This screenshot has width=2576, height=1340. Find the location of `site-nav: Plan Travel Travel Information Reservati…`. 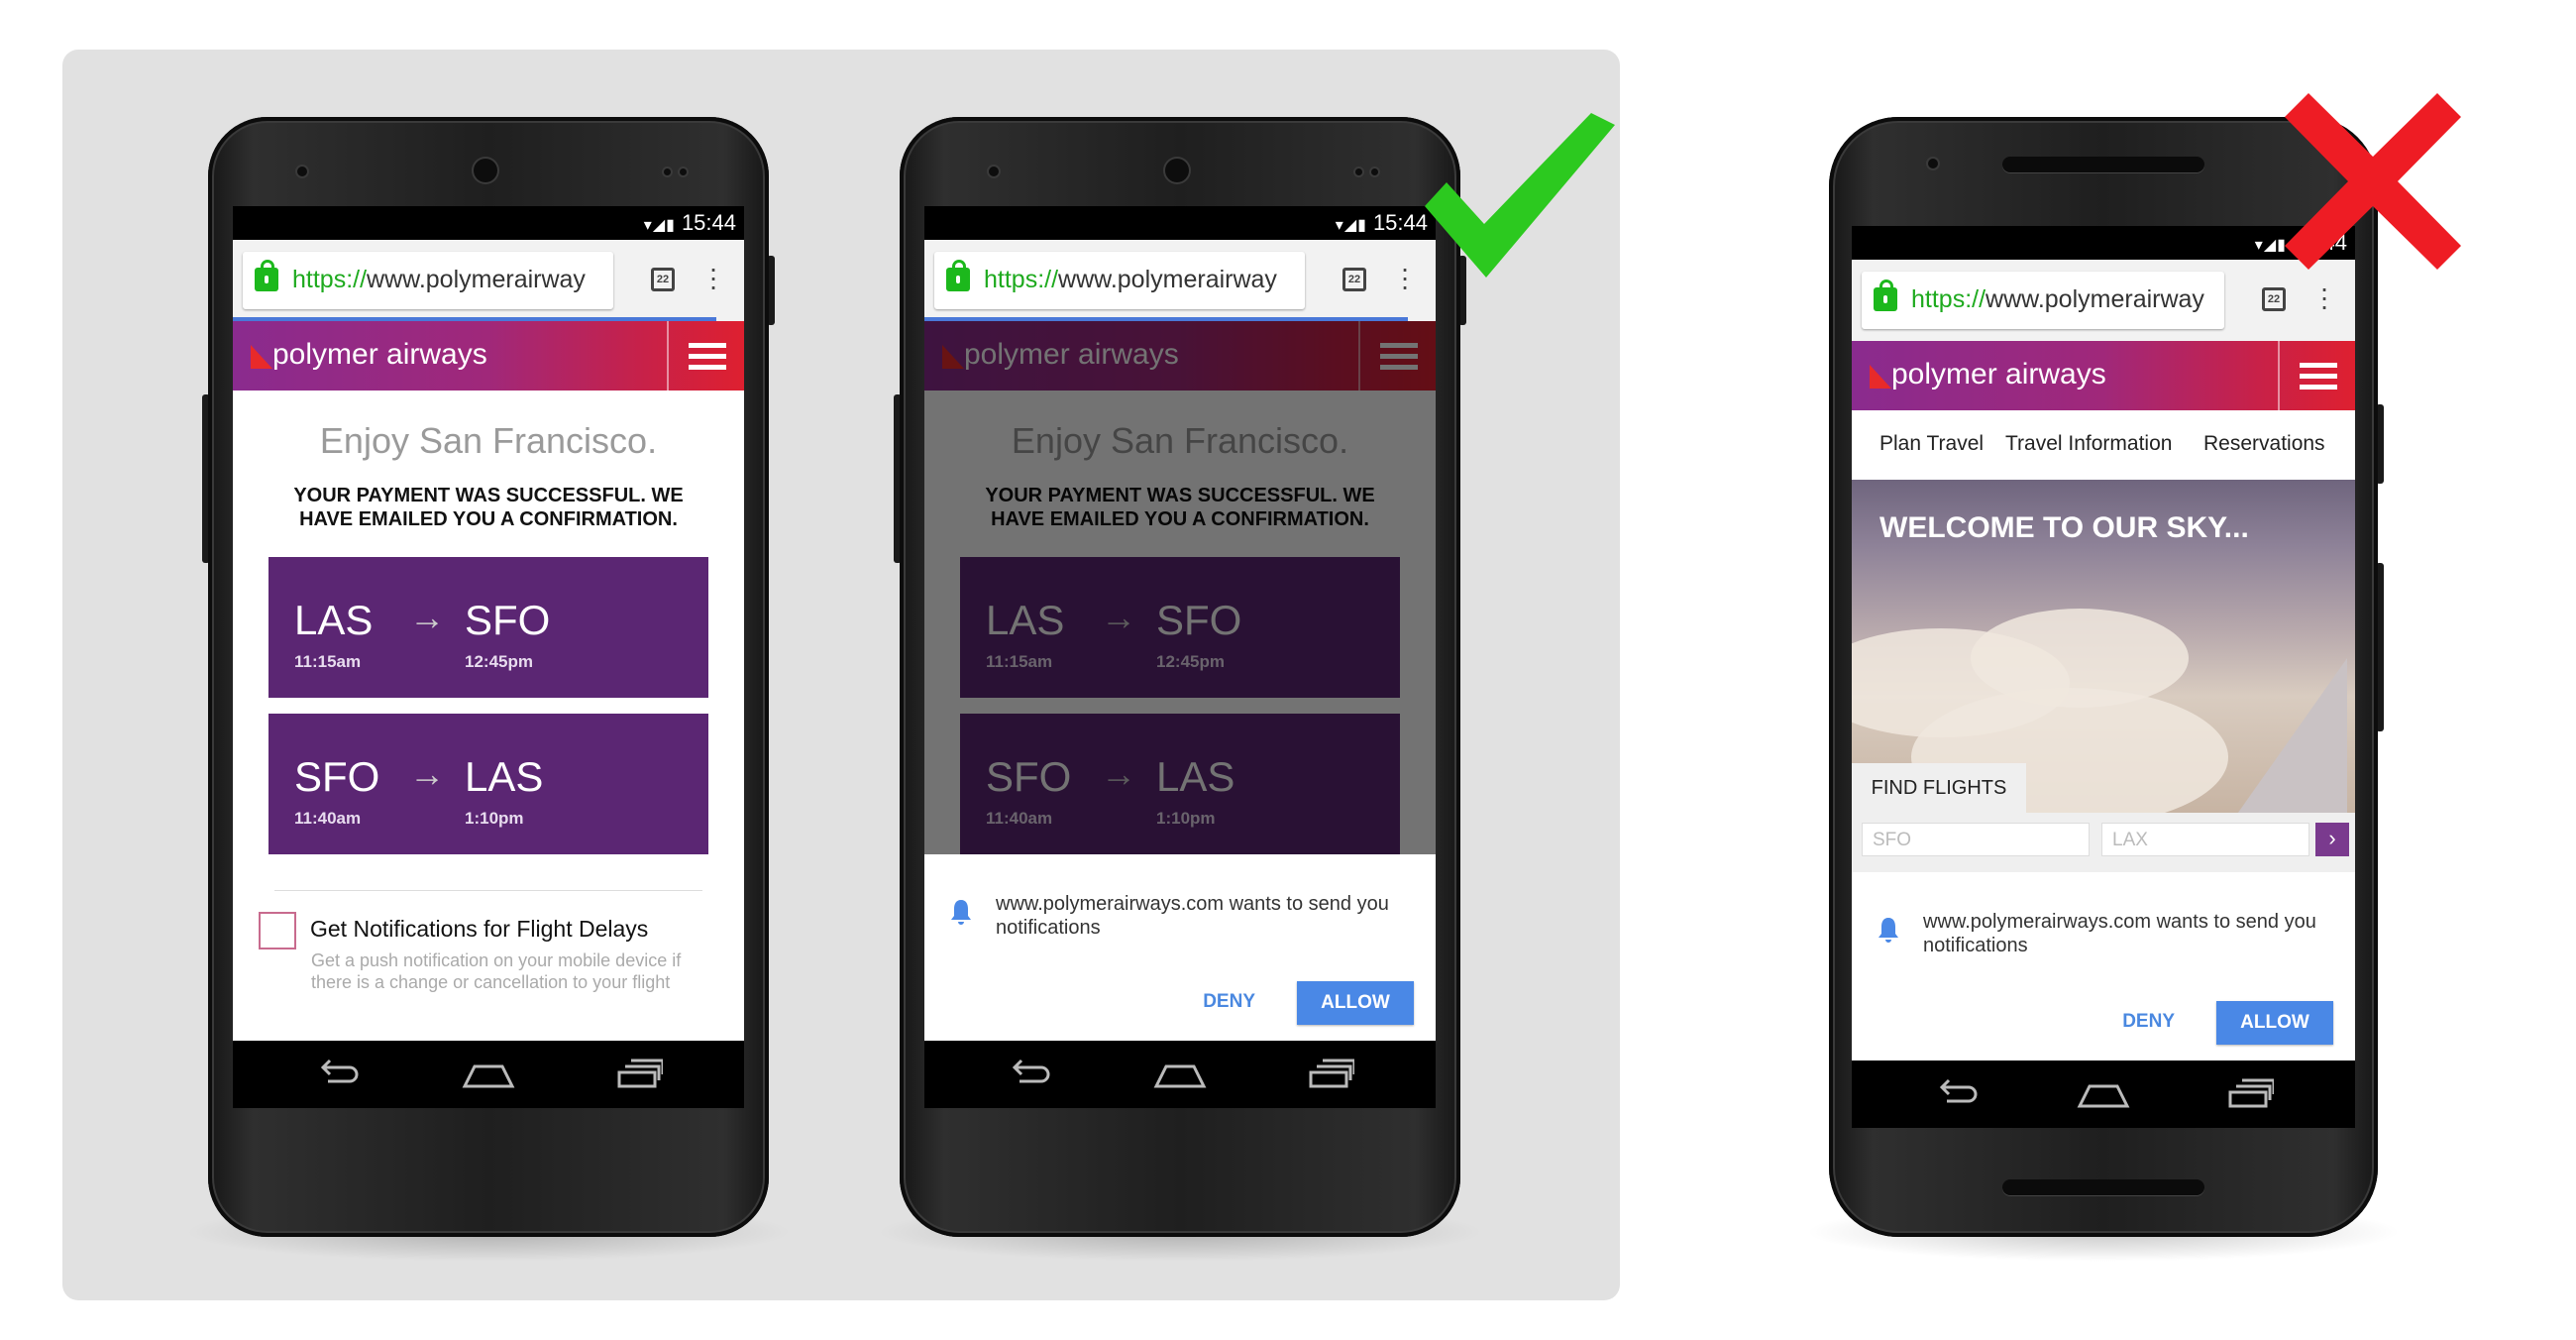

site-nav: Plan Travel Travel Information Reservati… is located at coordinates (2103, 445).